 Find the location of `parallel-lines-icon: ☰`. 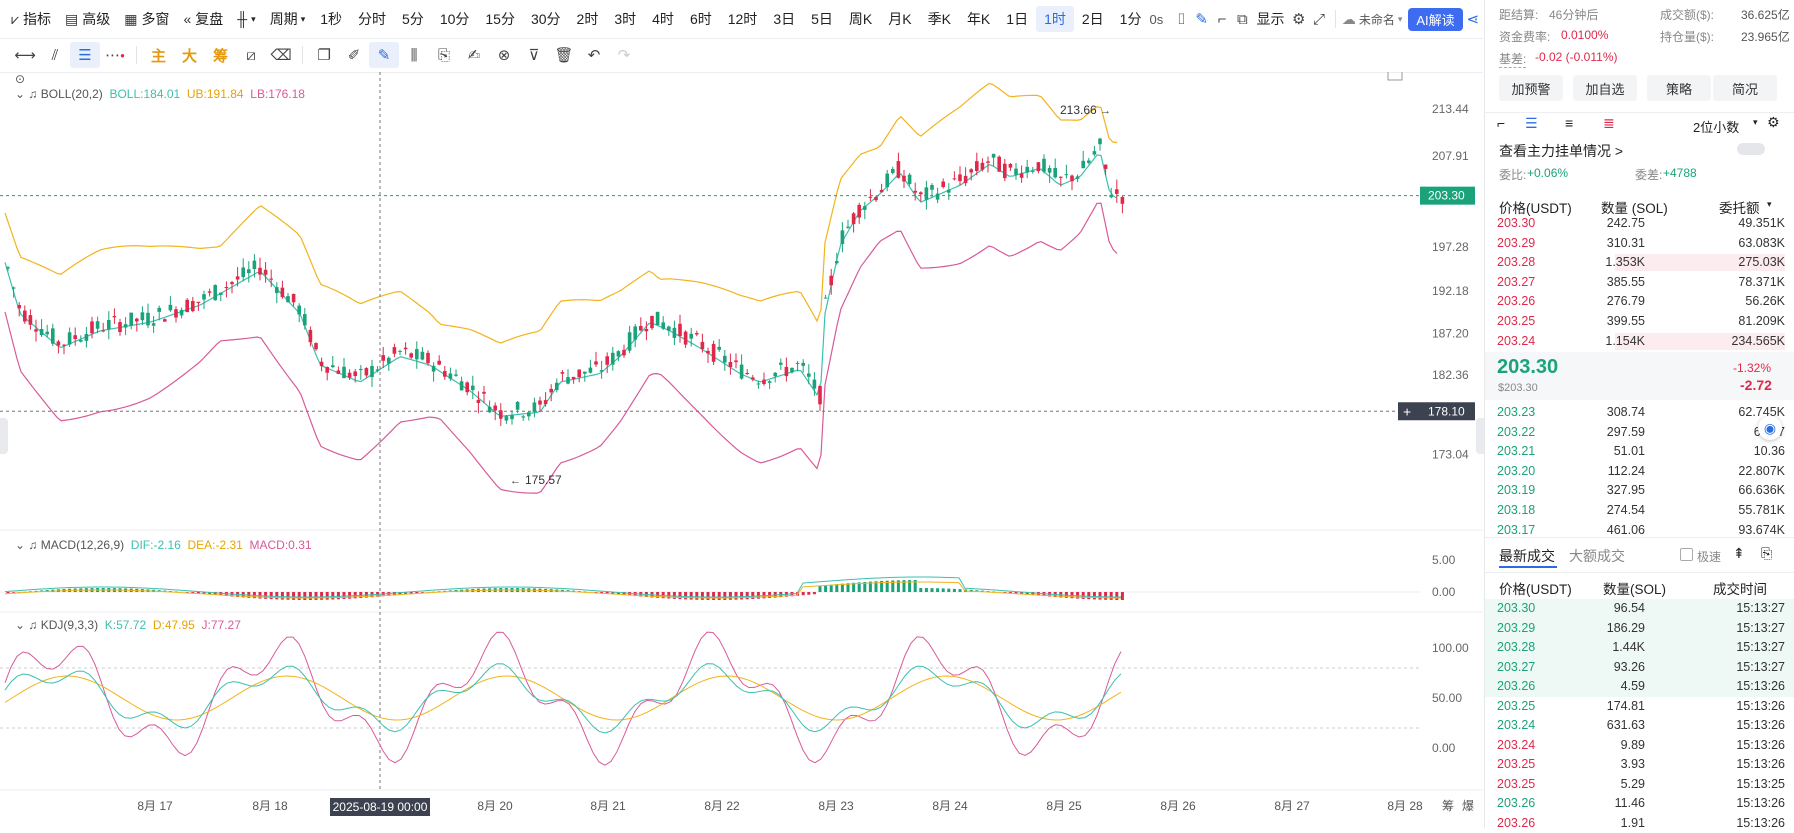

parallel-lines-icon: ☰ is located at coordinates (85, 55).